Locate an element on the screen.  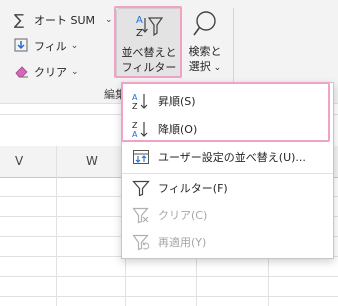
find-select-label-1: 検索と is located at coordinates (205, 51).